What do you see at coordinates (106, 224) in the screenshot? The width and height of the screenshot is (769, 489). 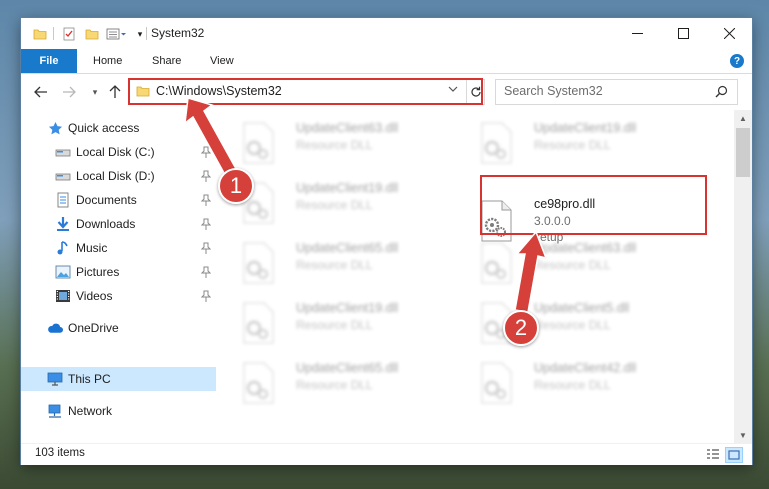 I see `sidebar-item-label: Downloads` at bounding box center [106, 224].